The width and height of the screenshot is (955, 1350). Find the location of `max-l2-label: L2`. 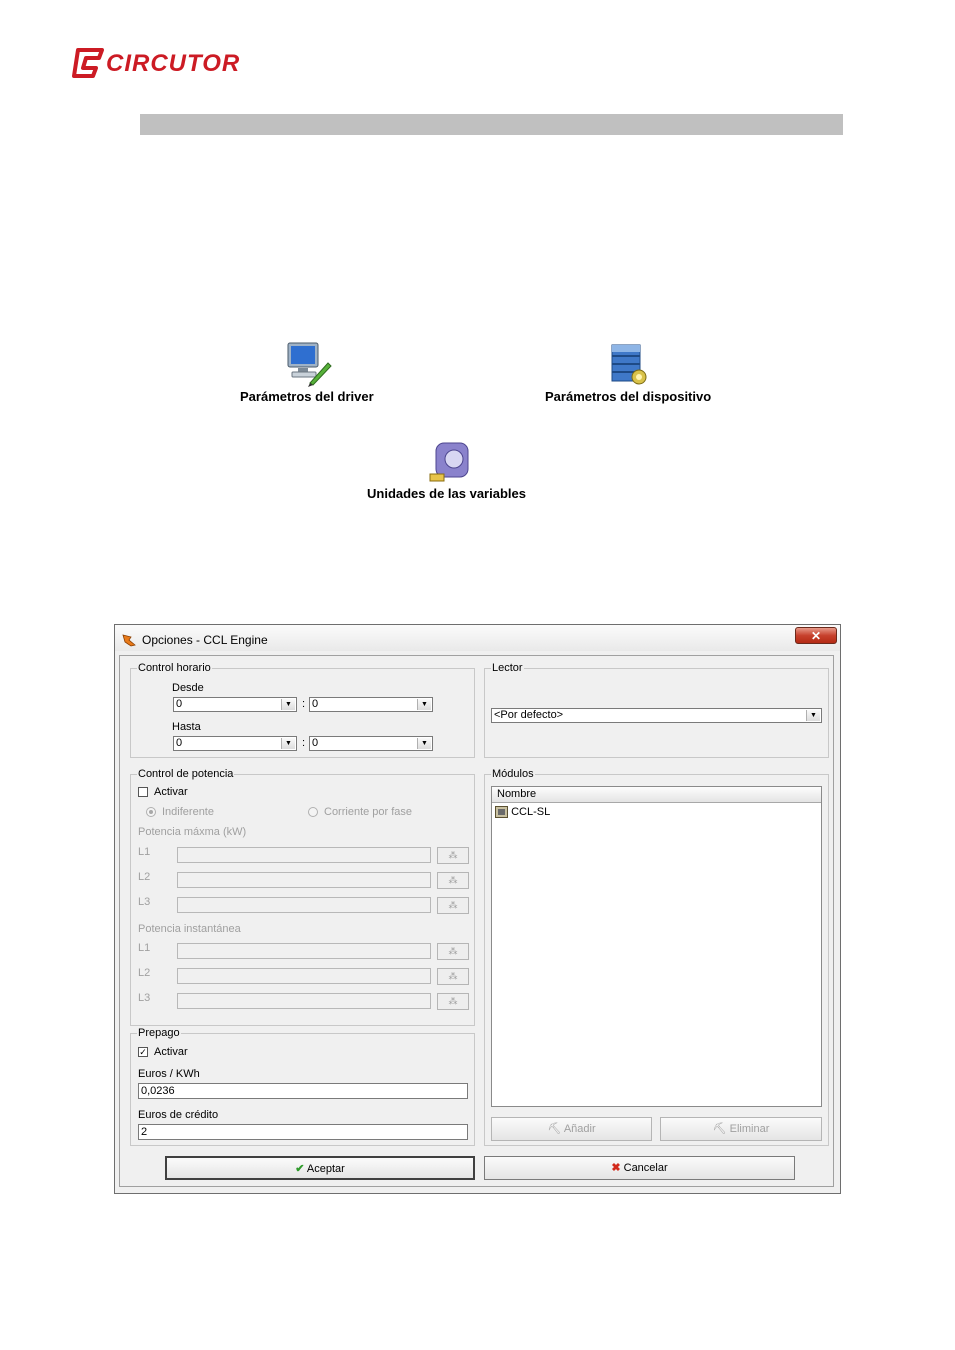

max-l2-label: L2 is located at coordinates (144, 877).